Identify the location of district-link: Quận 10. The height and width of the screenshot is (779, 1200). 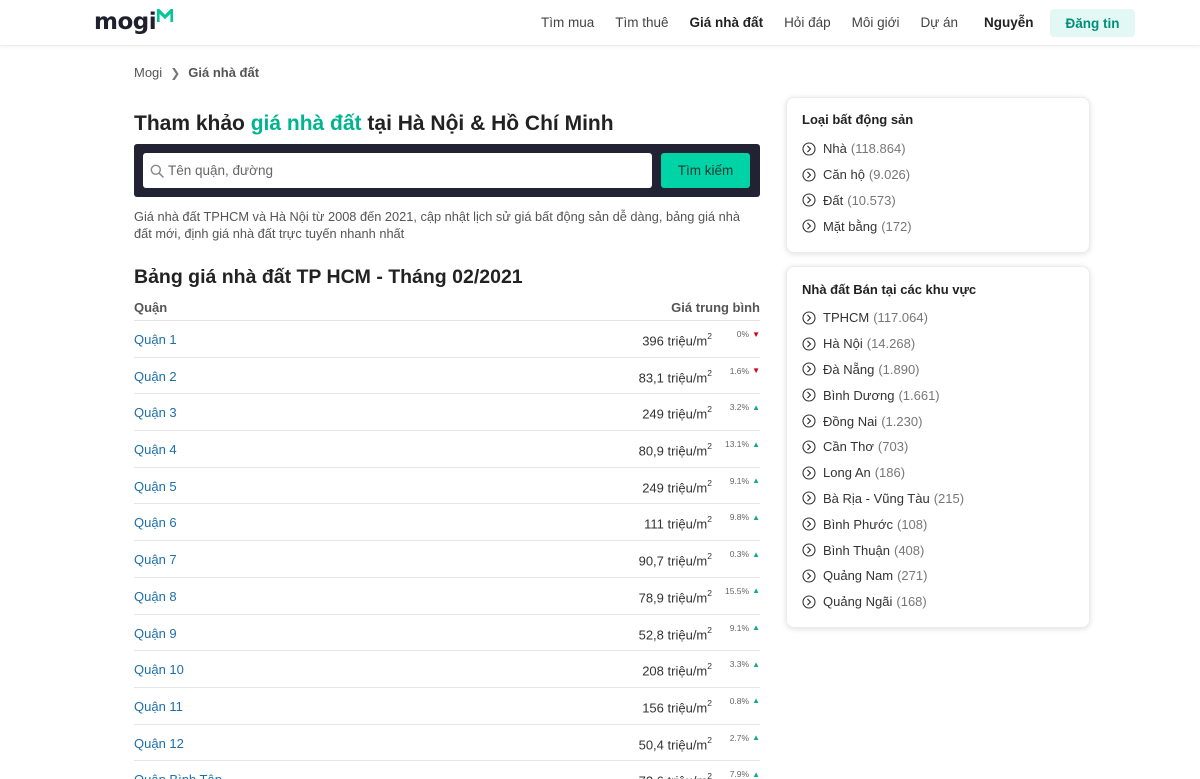
(159, 669).